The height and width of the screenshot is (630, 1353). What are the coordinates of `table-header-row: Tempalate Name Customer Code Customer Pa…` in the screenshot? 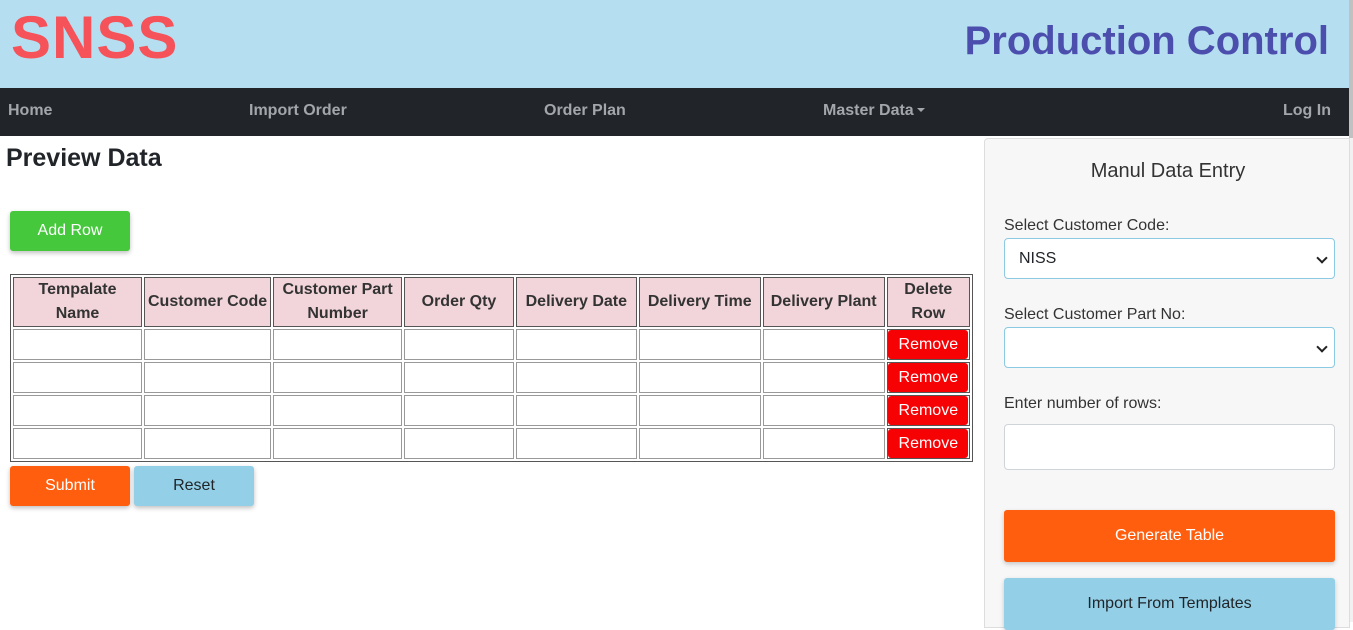 It's located at (491, 302).